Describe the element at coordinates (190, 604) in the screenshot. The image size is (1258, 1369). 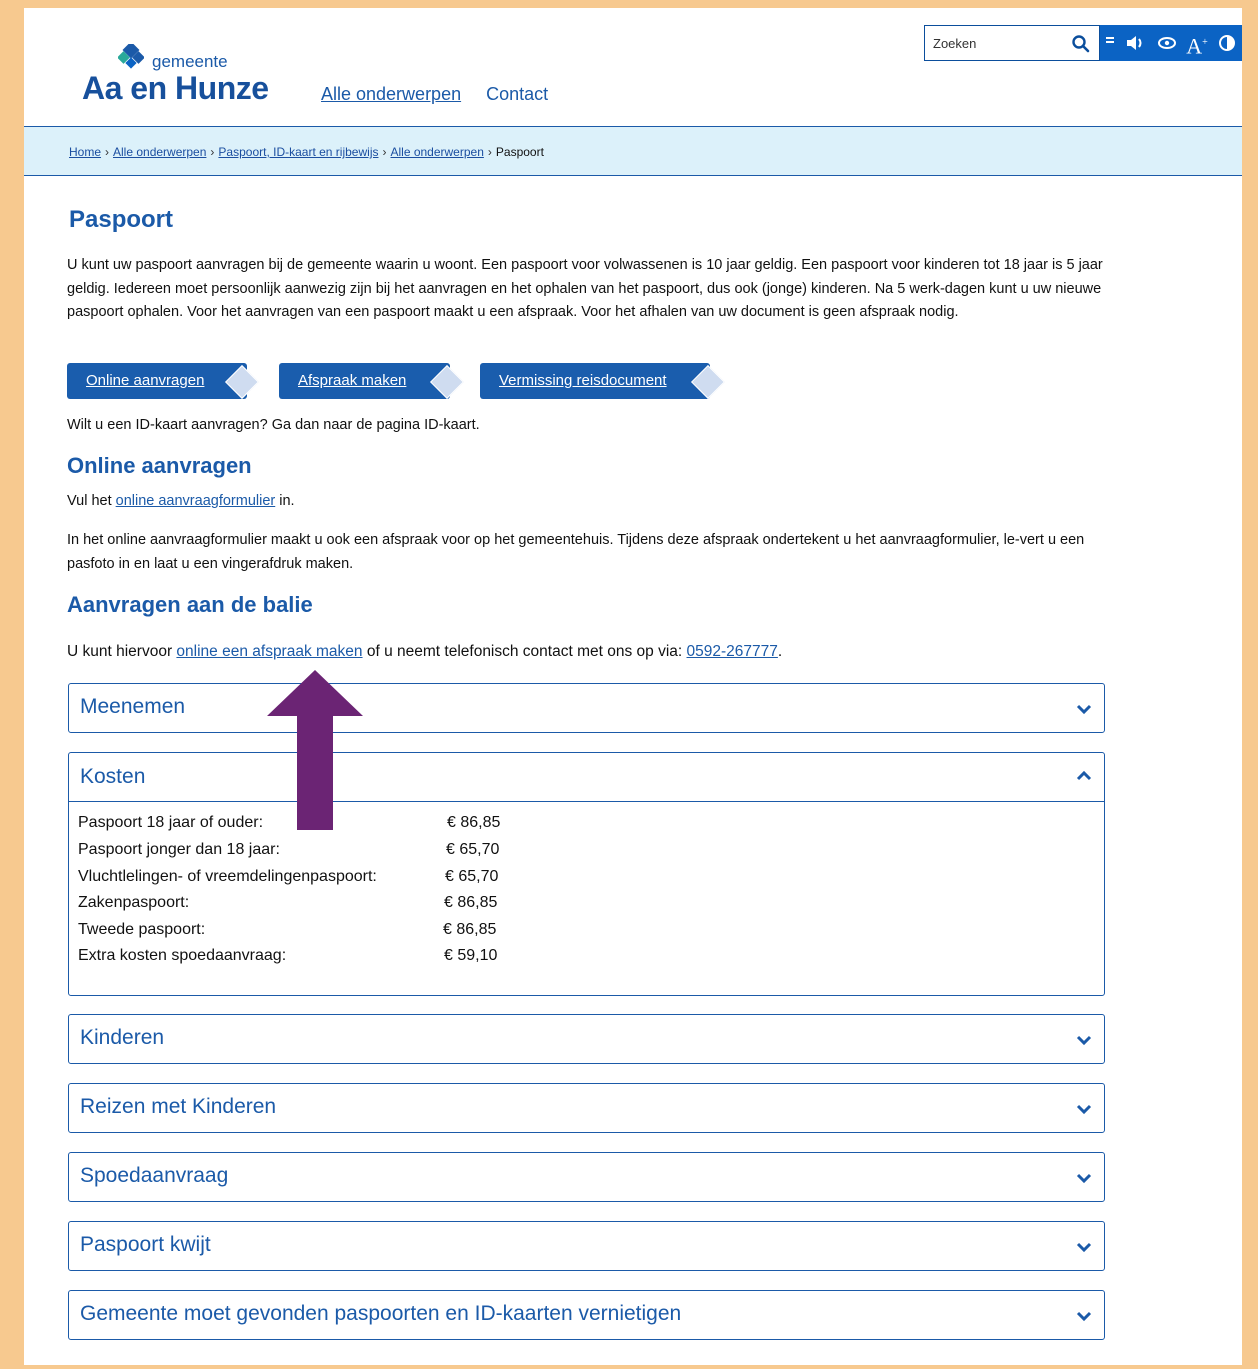
I see `balie-heading: Aanvragen aan de balie` at that location.